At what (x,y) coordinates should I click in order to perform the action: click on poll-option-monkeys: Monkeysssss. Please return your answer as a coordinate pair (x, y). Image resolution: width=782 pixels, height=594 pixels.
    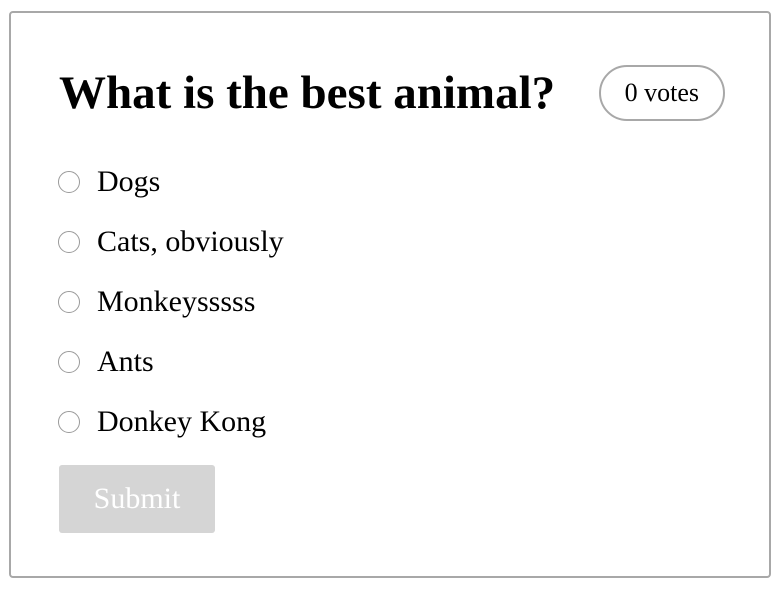
    Looking at the image, I should click on (171, 302).